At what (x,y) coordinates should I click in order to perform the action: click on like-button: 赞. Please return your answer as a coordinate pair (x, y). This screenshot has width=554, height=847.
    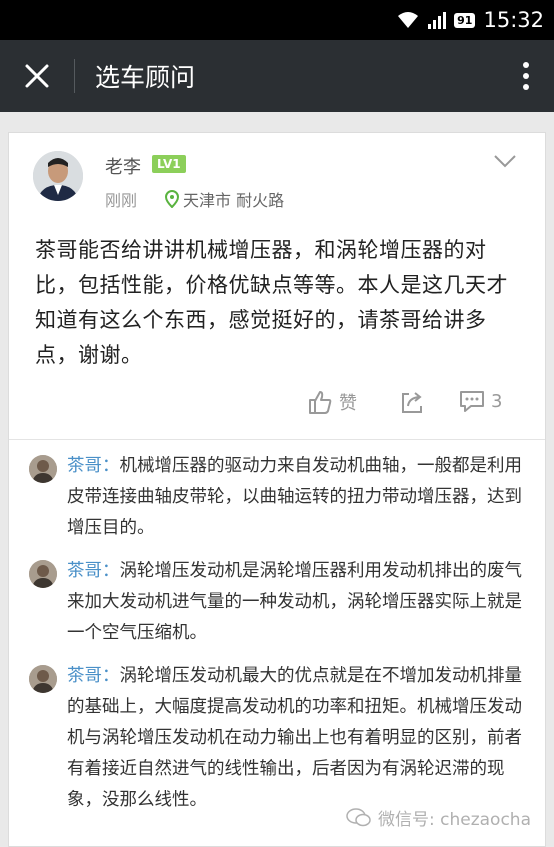
    Looking at the image, I should click on (332, 402).